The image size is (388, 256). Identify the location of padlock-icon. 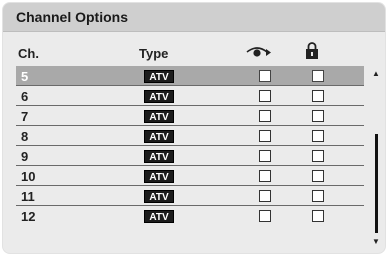
(312, 50).